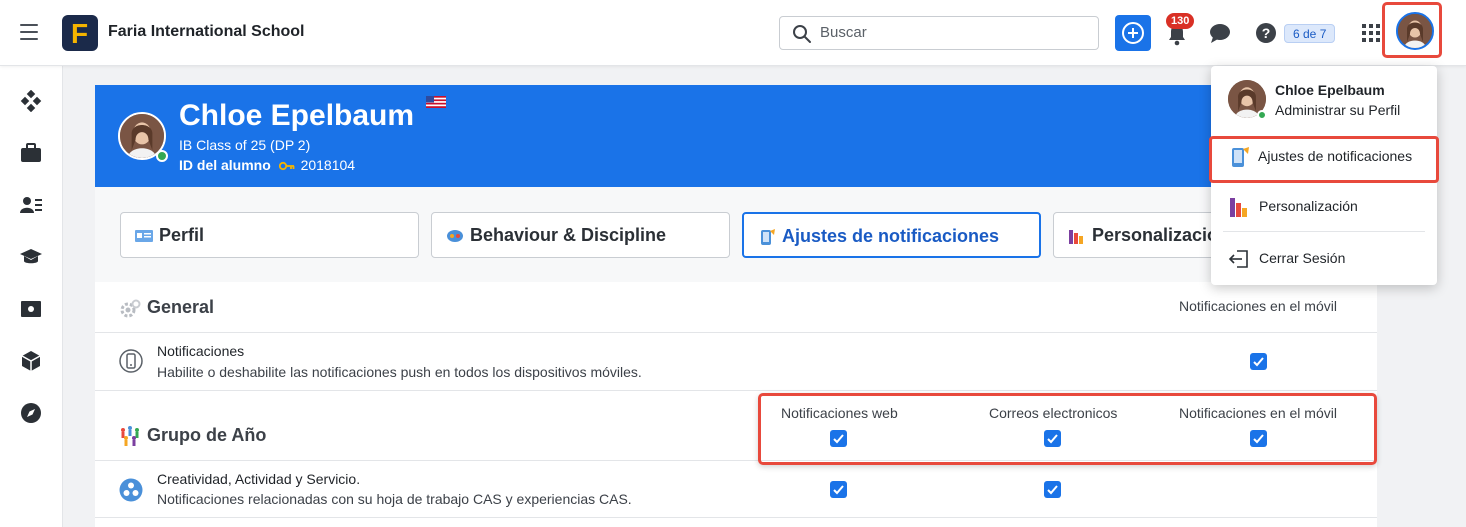 This screenshot has width=1466, height=527. I want to click on section-title: General, so click(181, 307).